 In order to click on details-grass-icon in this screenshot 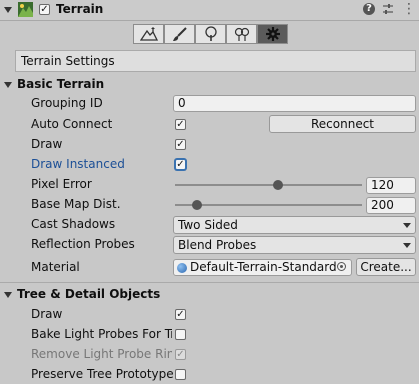, I will do `click(241, 34)`.